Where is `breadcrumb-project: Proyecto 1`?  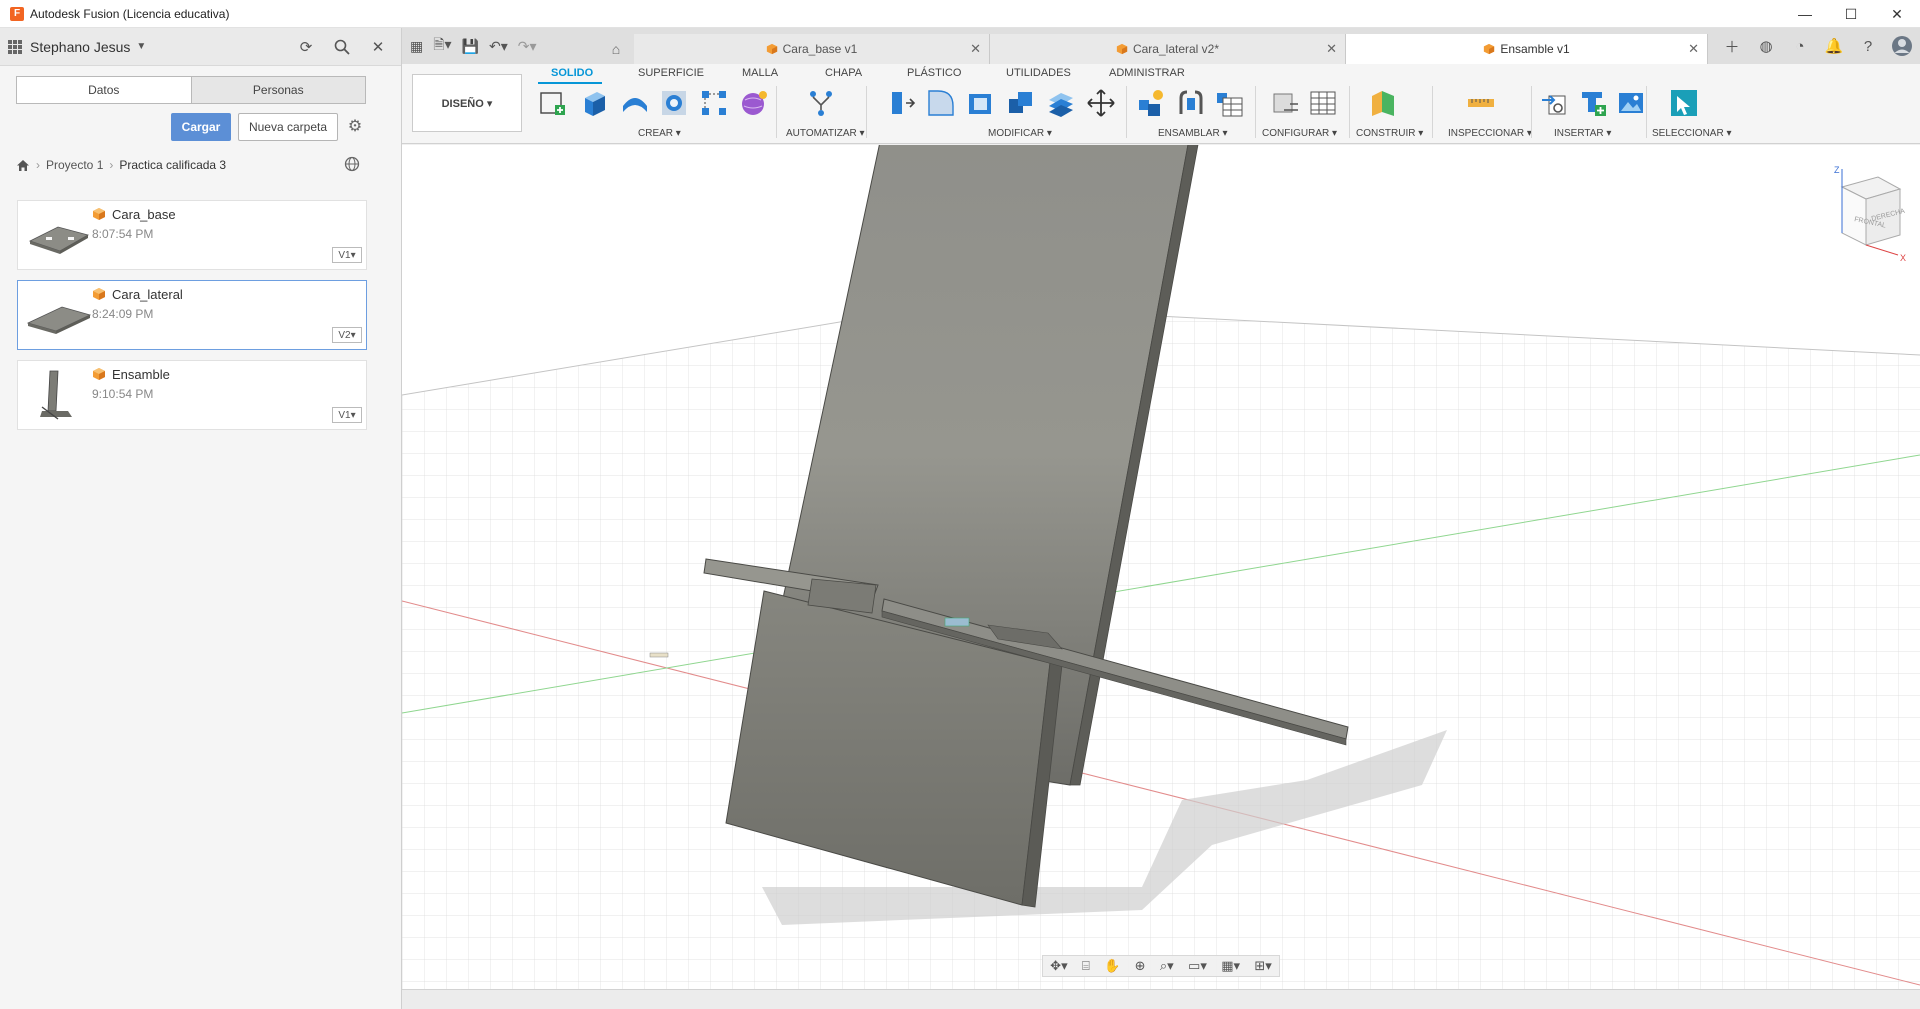
breadcrumb-project: Proyecto 1 is located at coordinates (74, 165).